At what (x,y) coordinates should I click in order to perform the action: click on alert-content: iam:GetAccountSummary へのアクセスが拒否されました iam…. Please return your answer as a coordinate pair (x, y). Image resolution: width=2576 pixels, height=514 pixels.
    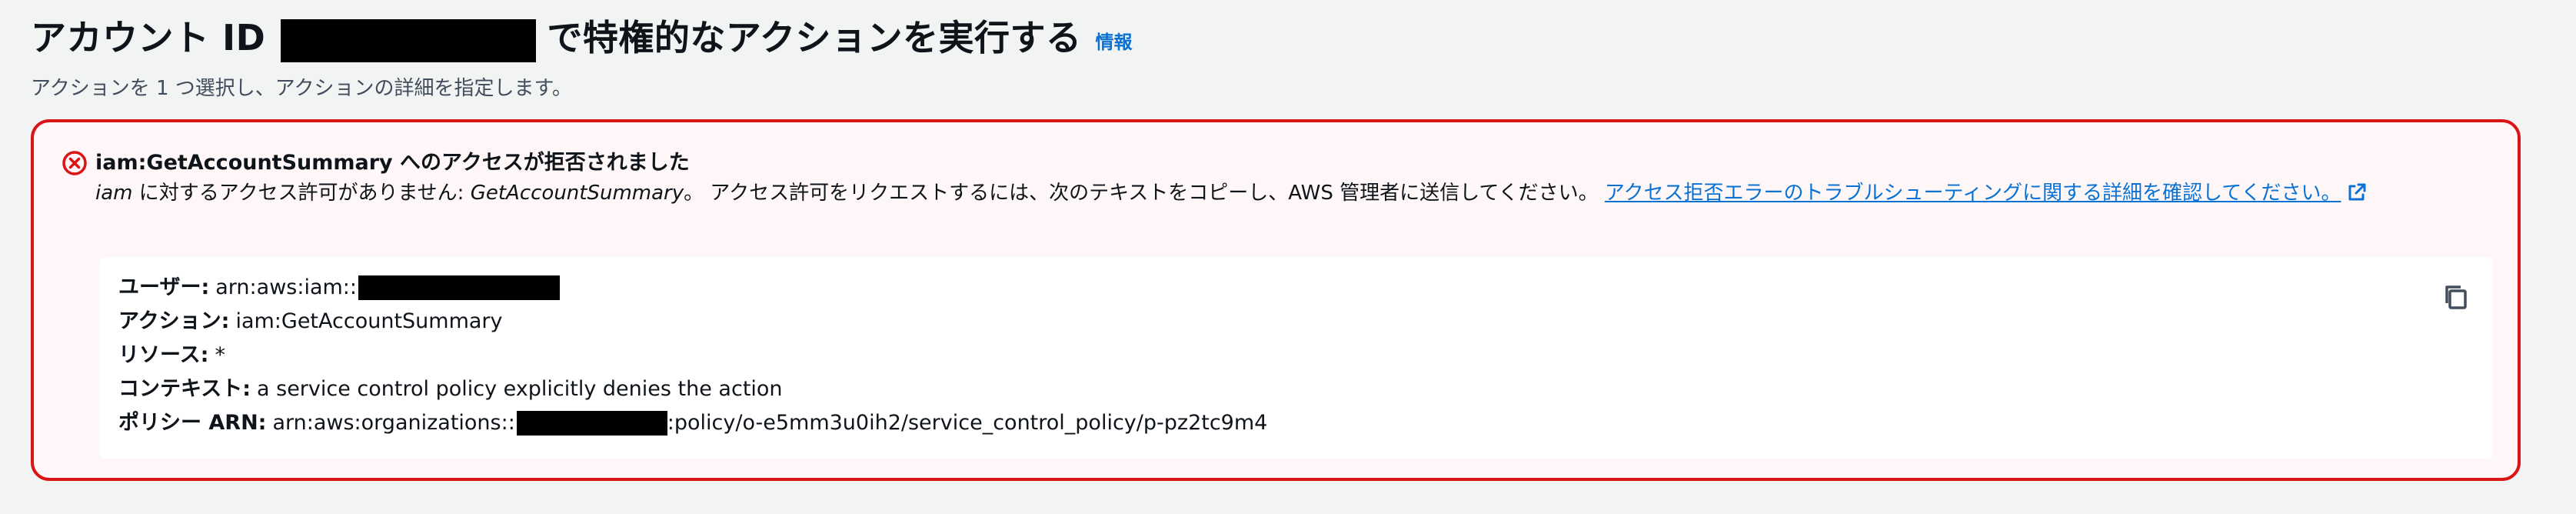
    Looking at the image, I should click on (1287, 179).